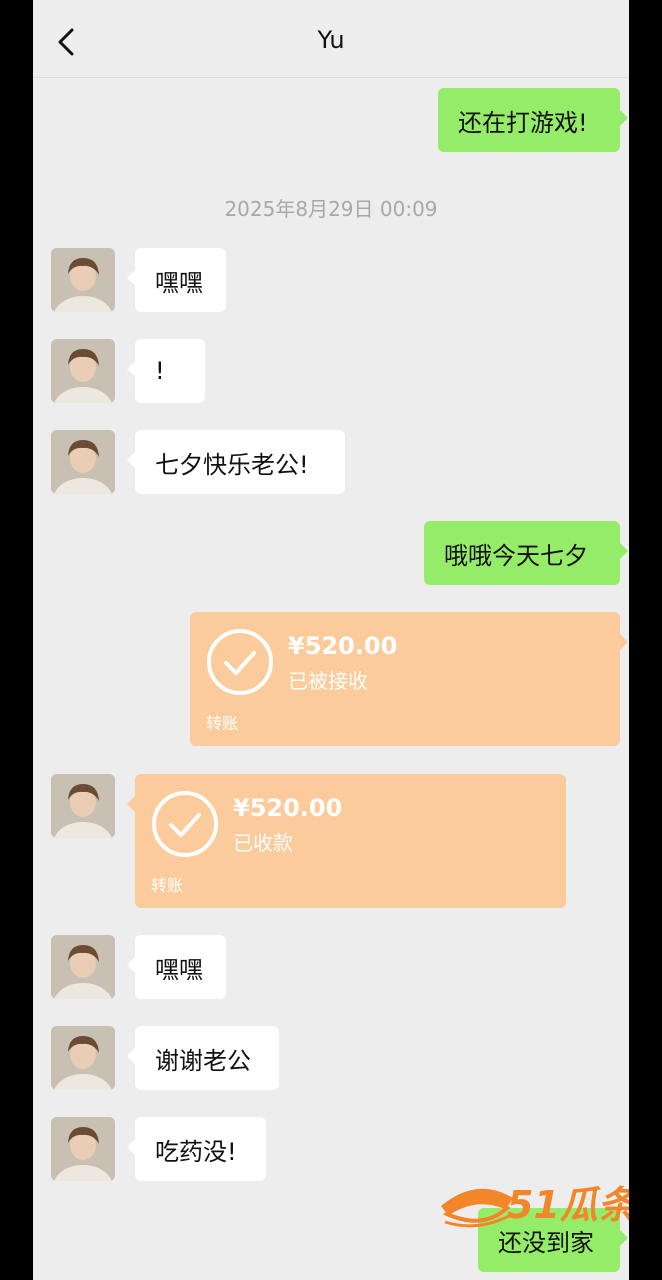  What do you see at coordinates (331, 209) in the screenshot?
I see `chat-timestamp: 2025年8月29日 00:09` at bounding box center [331, 209].